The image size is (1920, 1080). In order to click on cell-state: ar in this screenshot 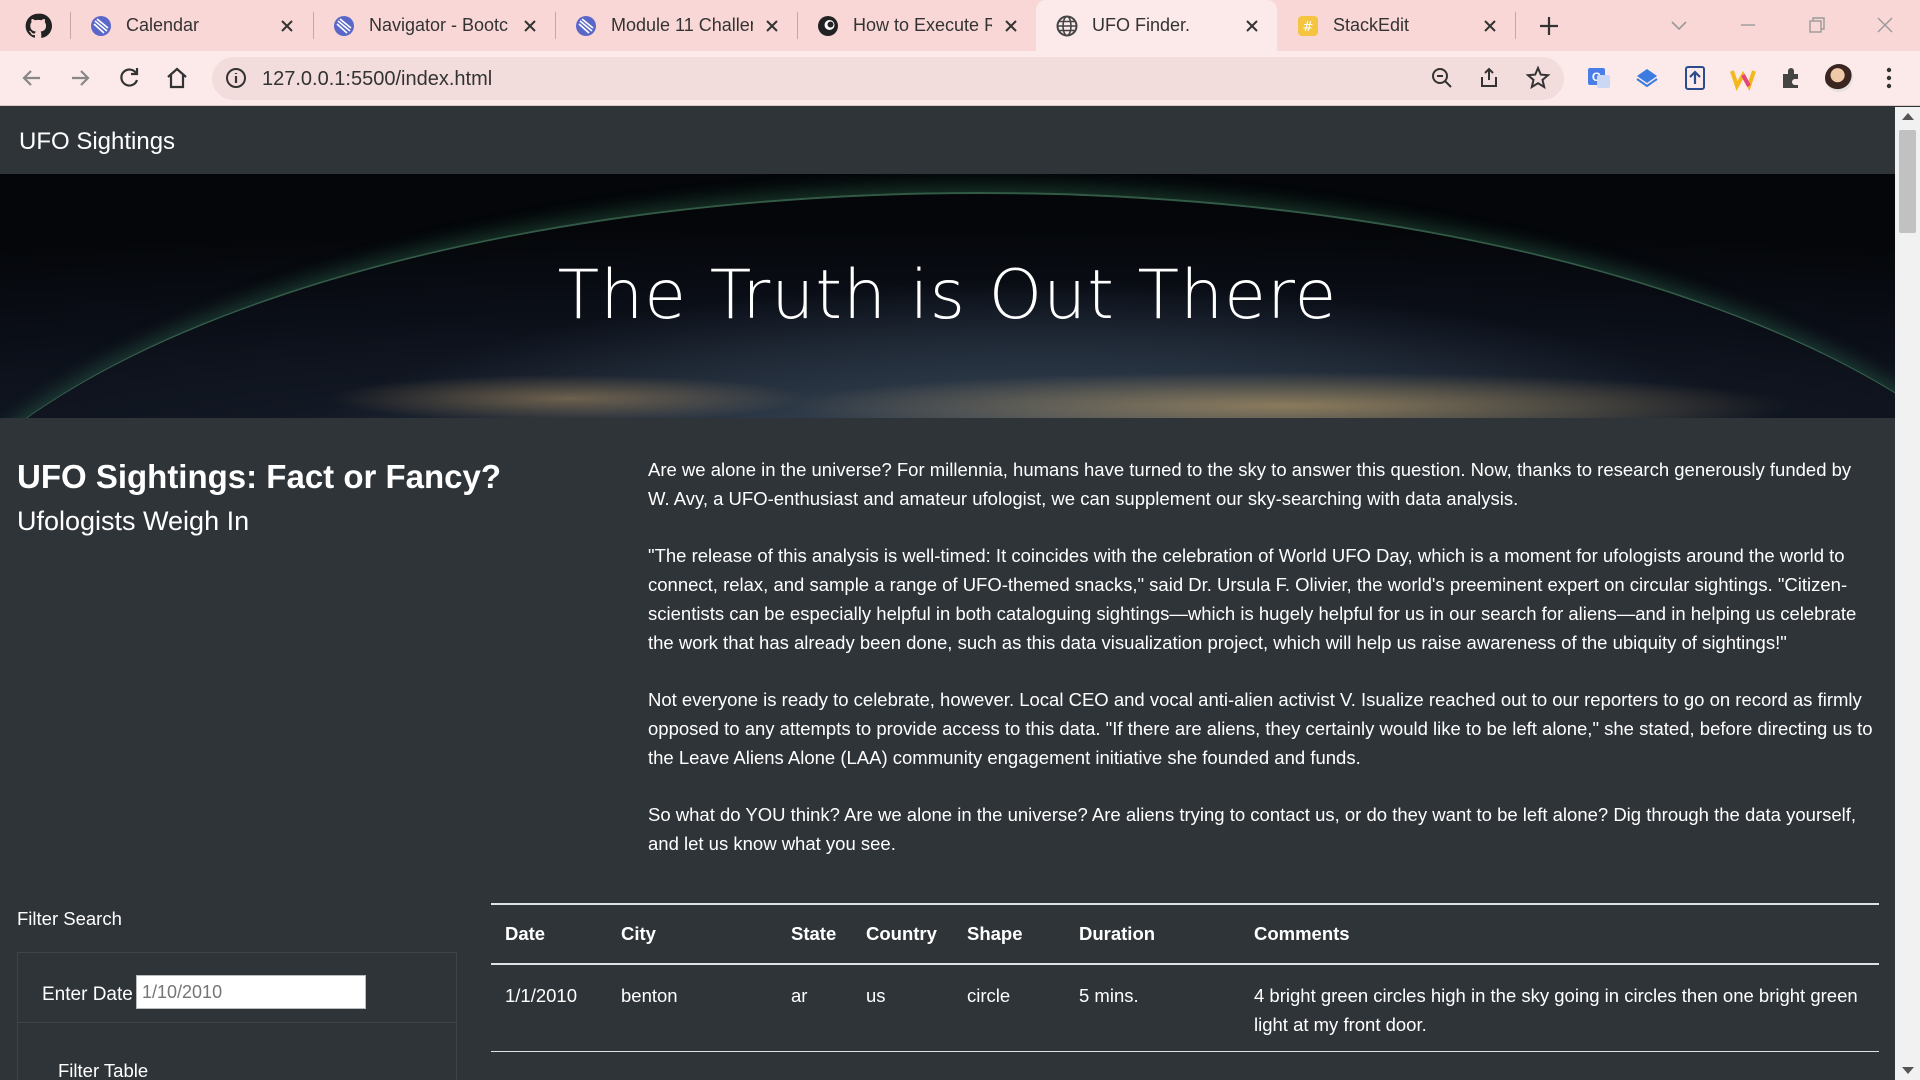, I will do `click(814, 1008)`.